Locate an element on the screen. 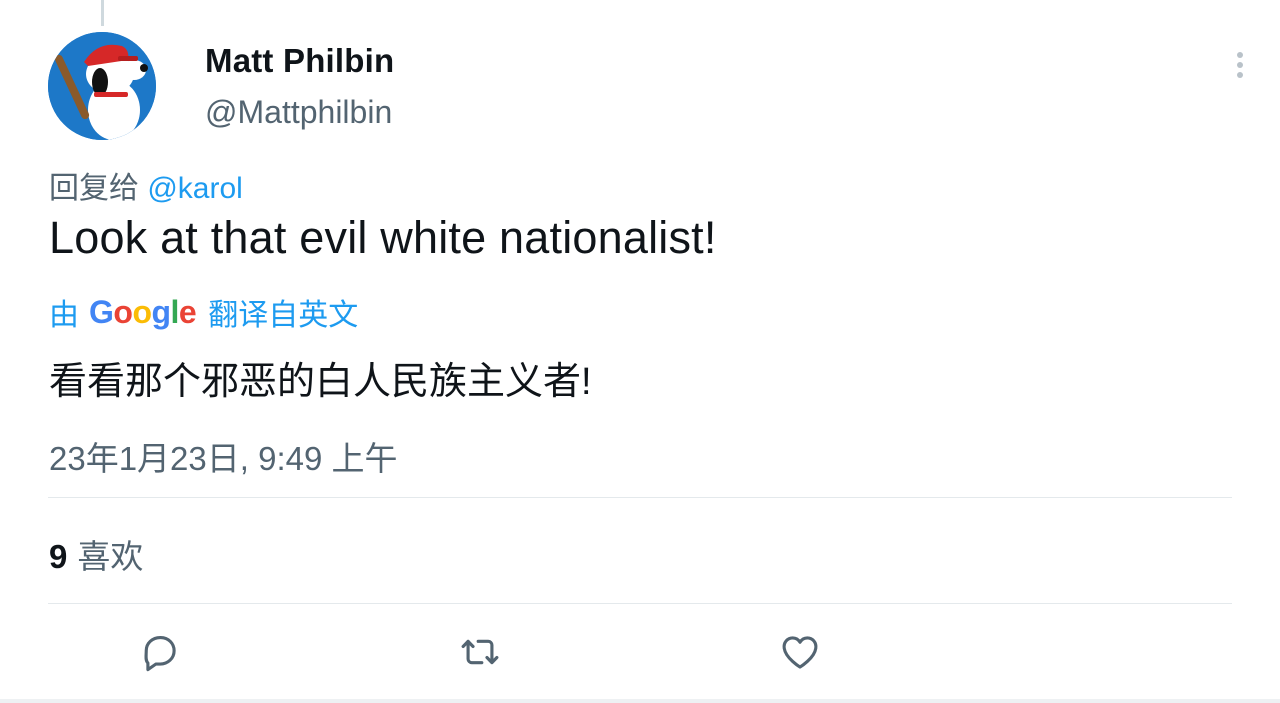 The image size is (1280, 703). avatar is located at coordinates (102, 86).